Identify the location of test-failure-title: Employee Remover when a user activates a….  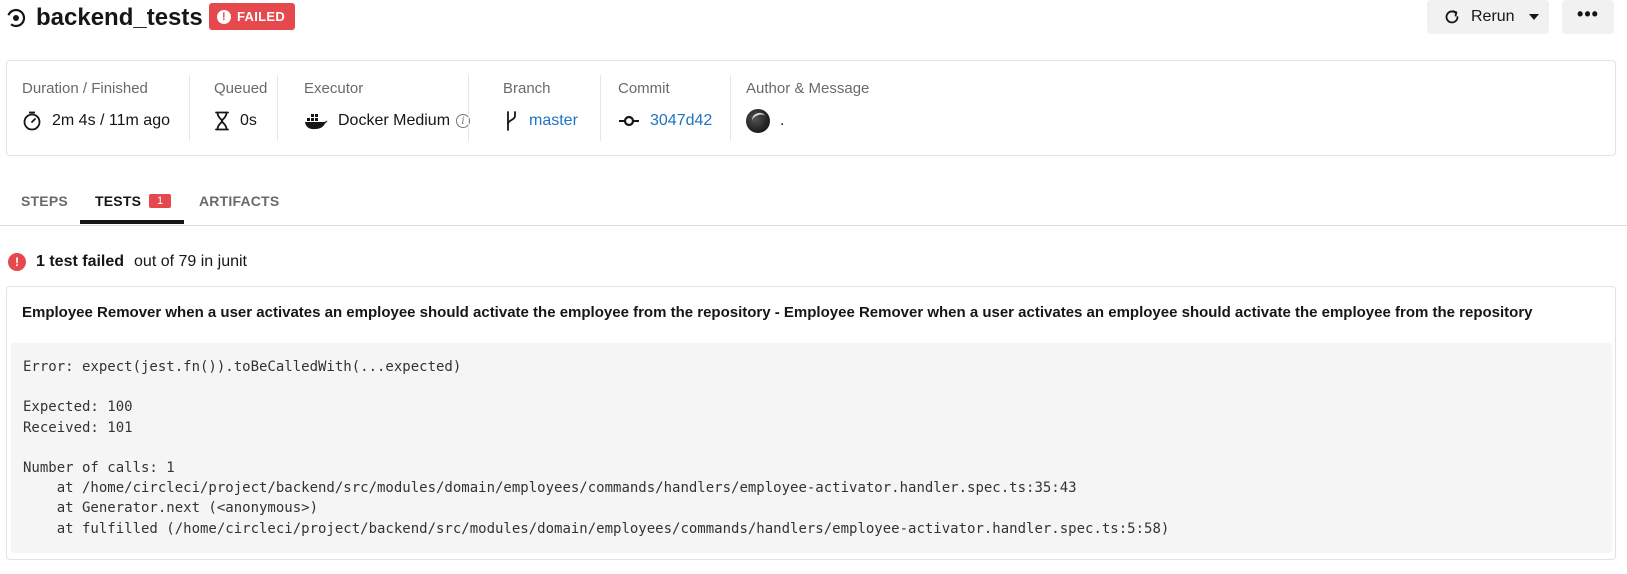
(777, 312).